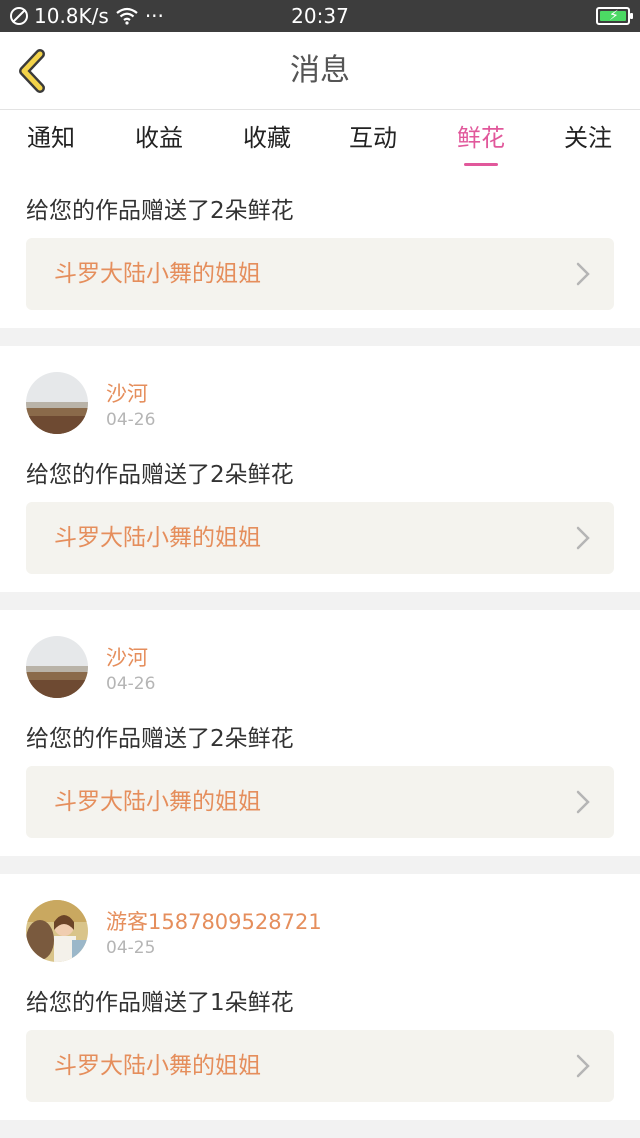  I want to click on page-title: 消息, so click(320, 70).